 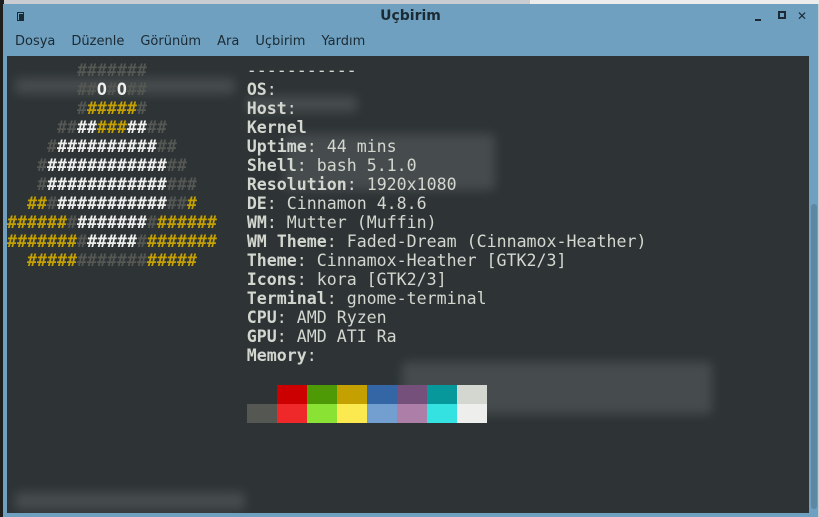 I want to click on menu-ucbirim: Uçbirim, so click(x=280, y=42).